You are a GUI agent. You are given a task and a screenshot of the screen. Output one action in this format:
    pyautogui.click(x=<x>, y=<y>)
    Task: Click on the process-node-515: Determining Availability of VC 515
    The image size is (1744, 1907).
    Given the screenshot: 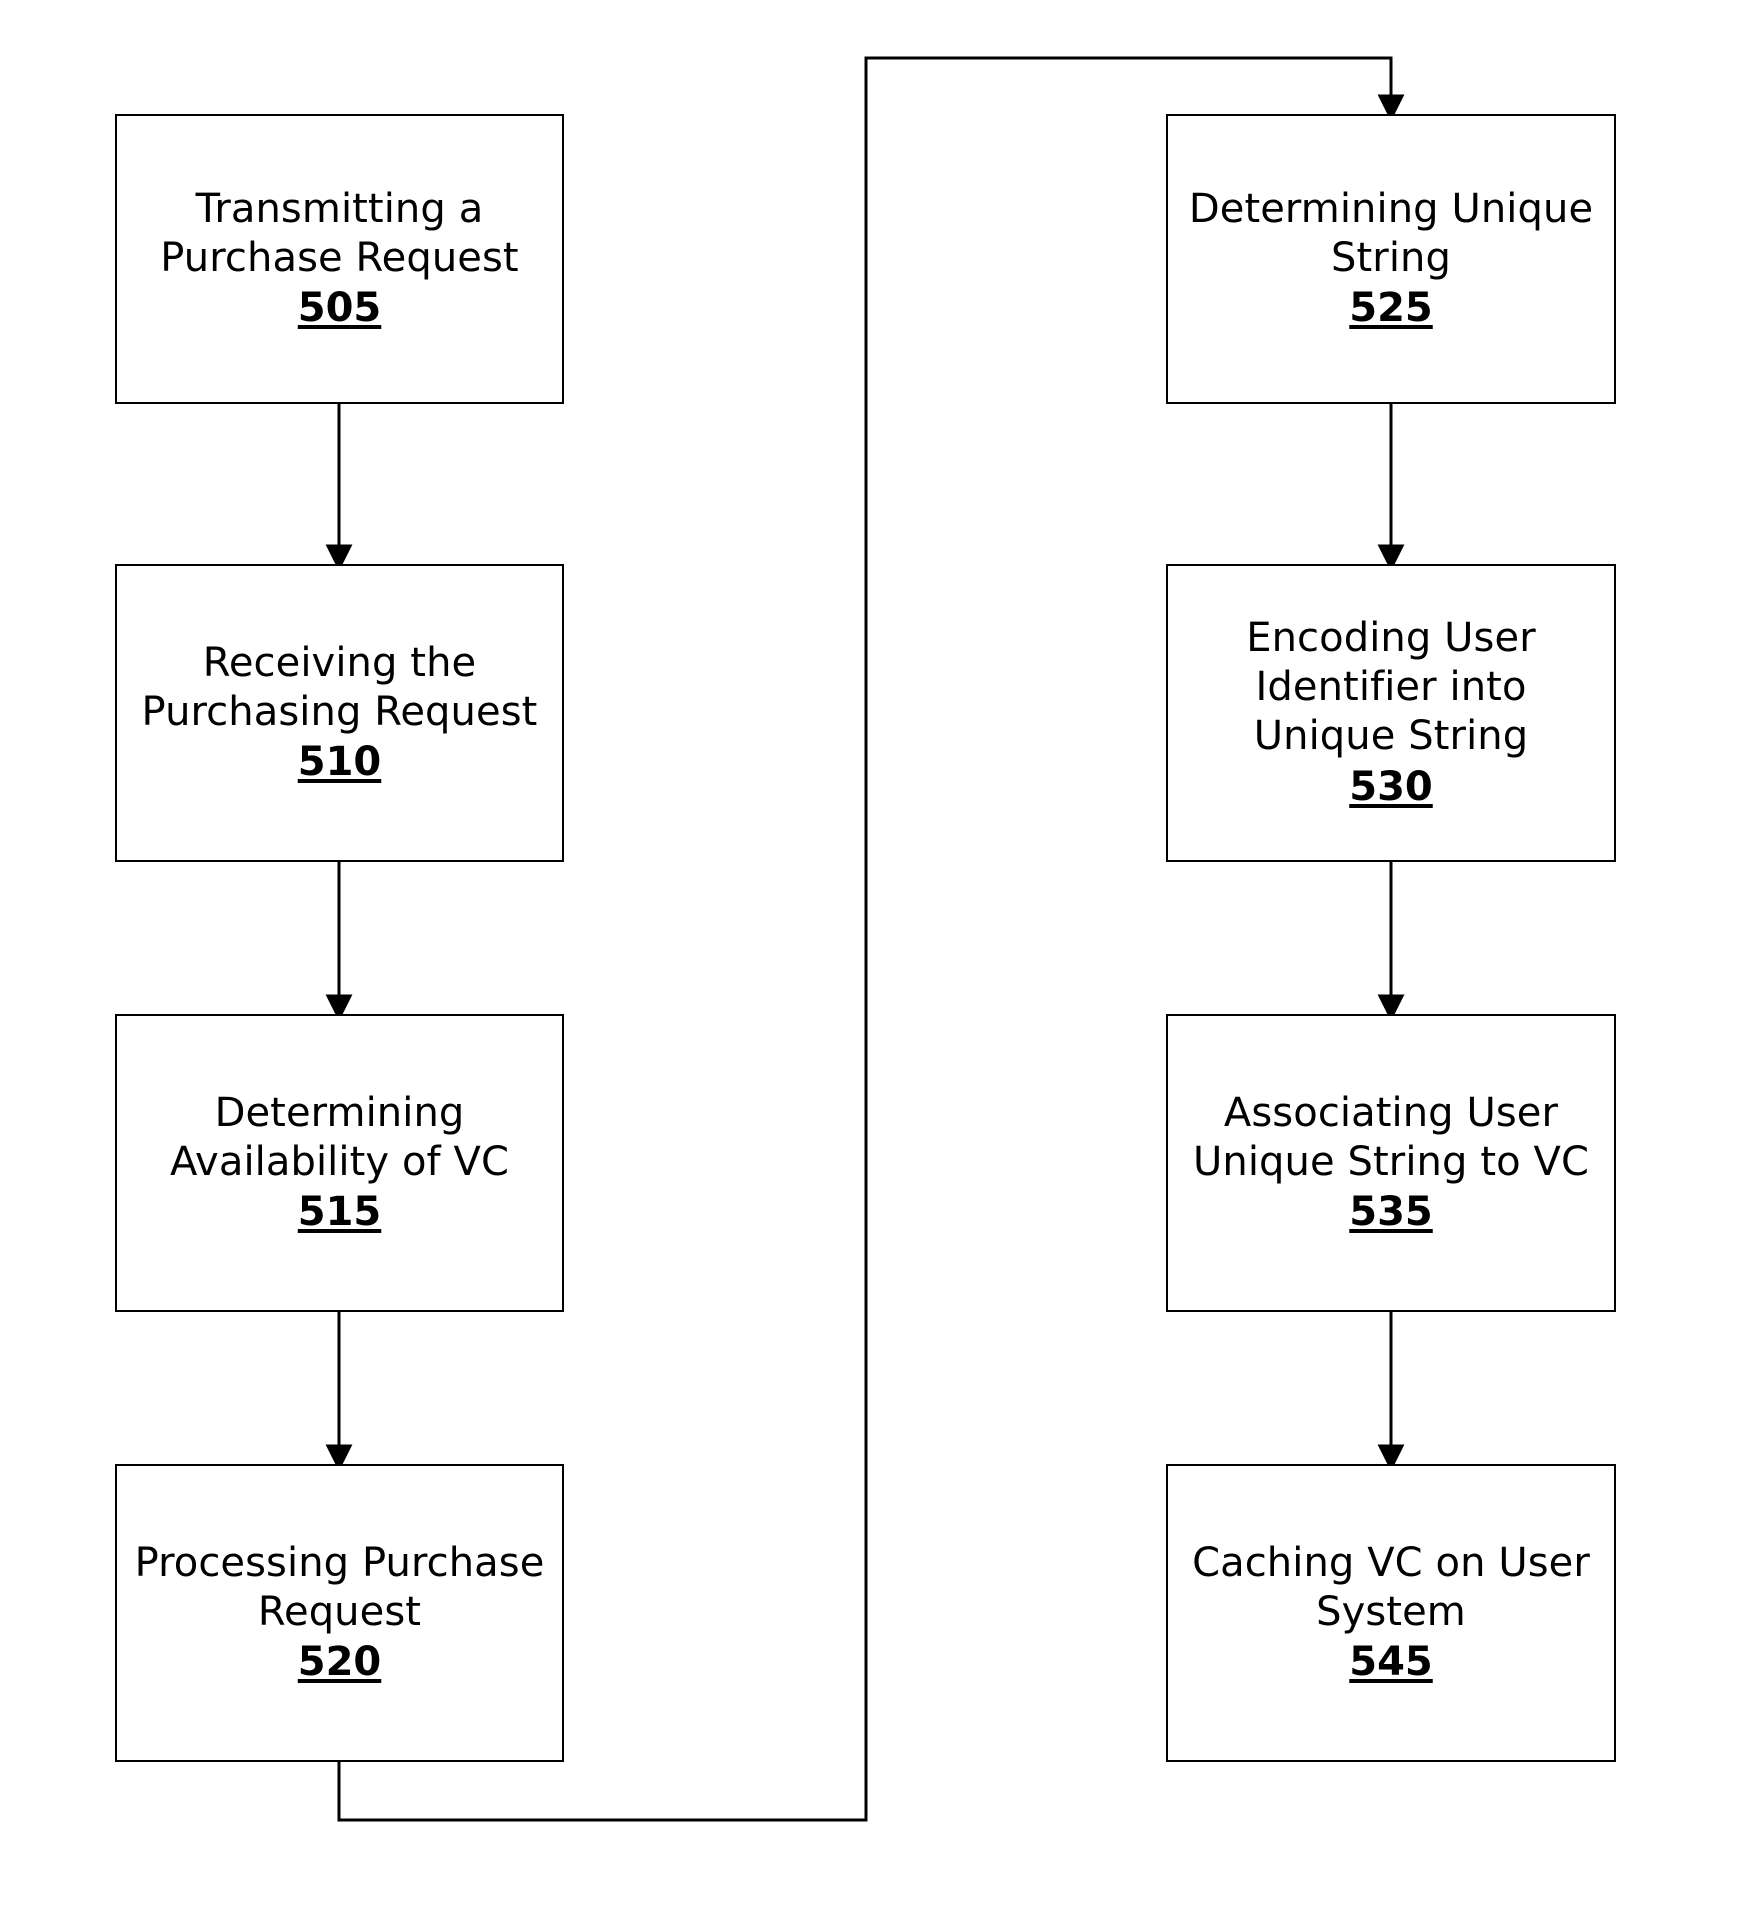 What is the action you would take?
    pyautogui.click(x=339, y=1163)
    